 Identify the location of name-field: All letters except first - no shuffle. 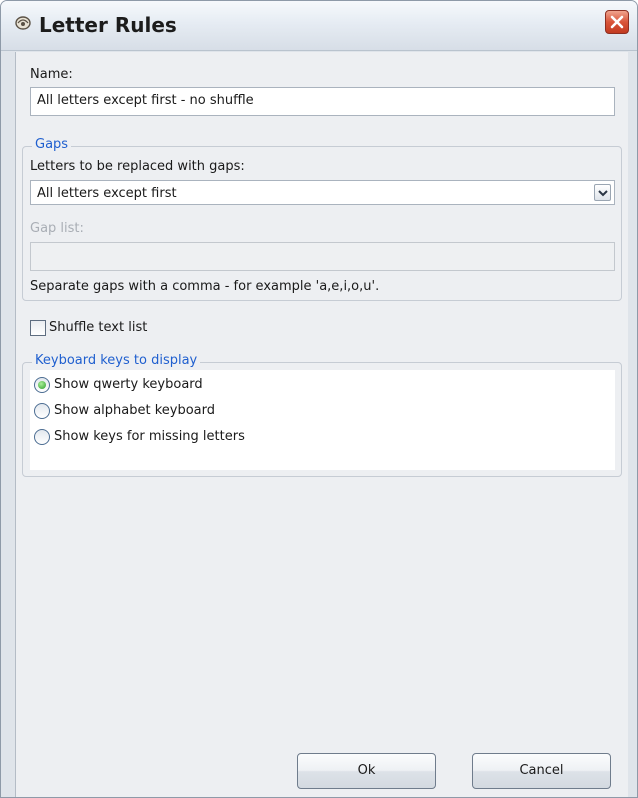
(322, 101).